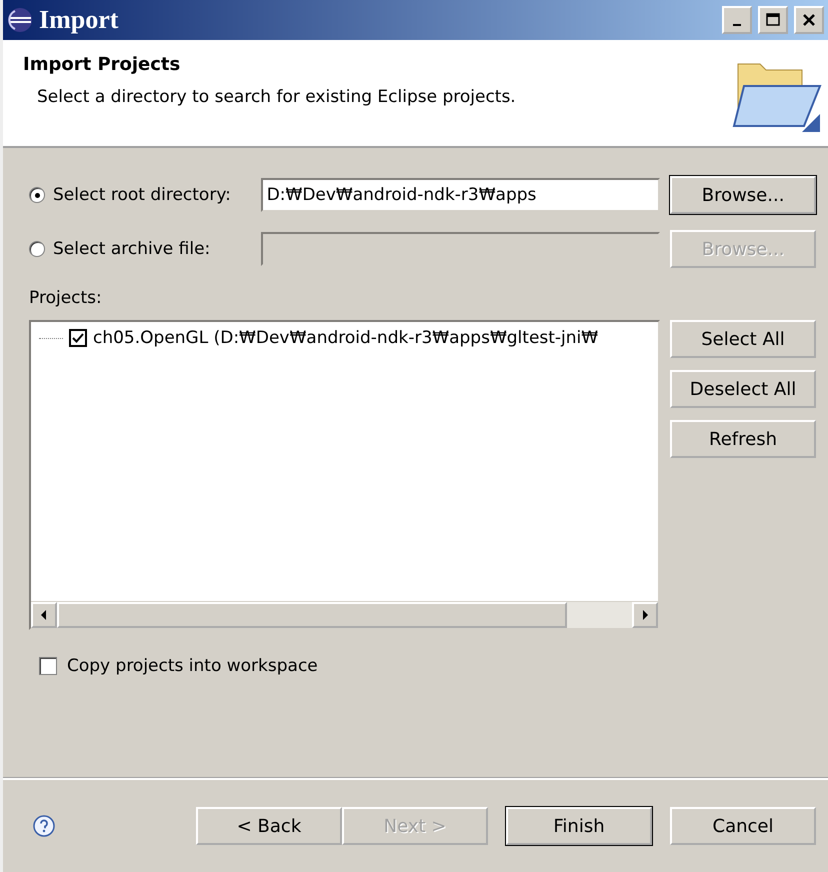  What do you see at coordinates (344, 614) in the screenshot?
I see `horizontal-scrollbar` at bounding box center [344, 614].